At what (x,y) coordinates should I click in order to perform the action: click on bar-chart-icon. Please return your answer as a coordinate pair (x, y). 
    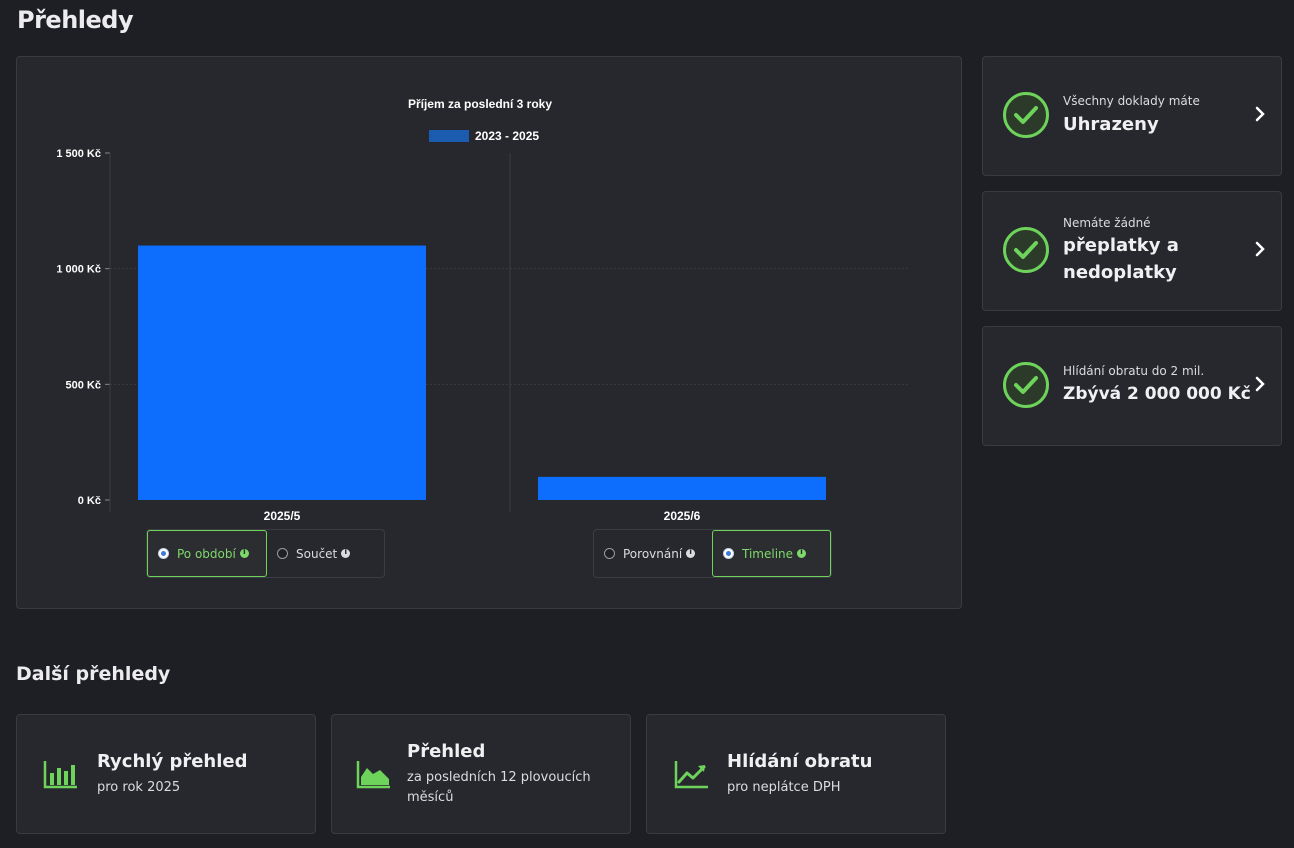
    Looking at the image, I should click on (60, 775).